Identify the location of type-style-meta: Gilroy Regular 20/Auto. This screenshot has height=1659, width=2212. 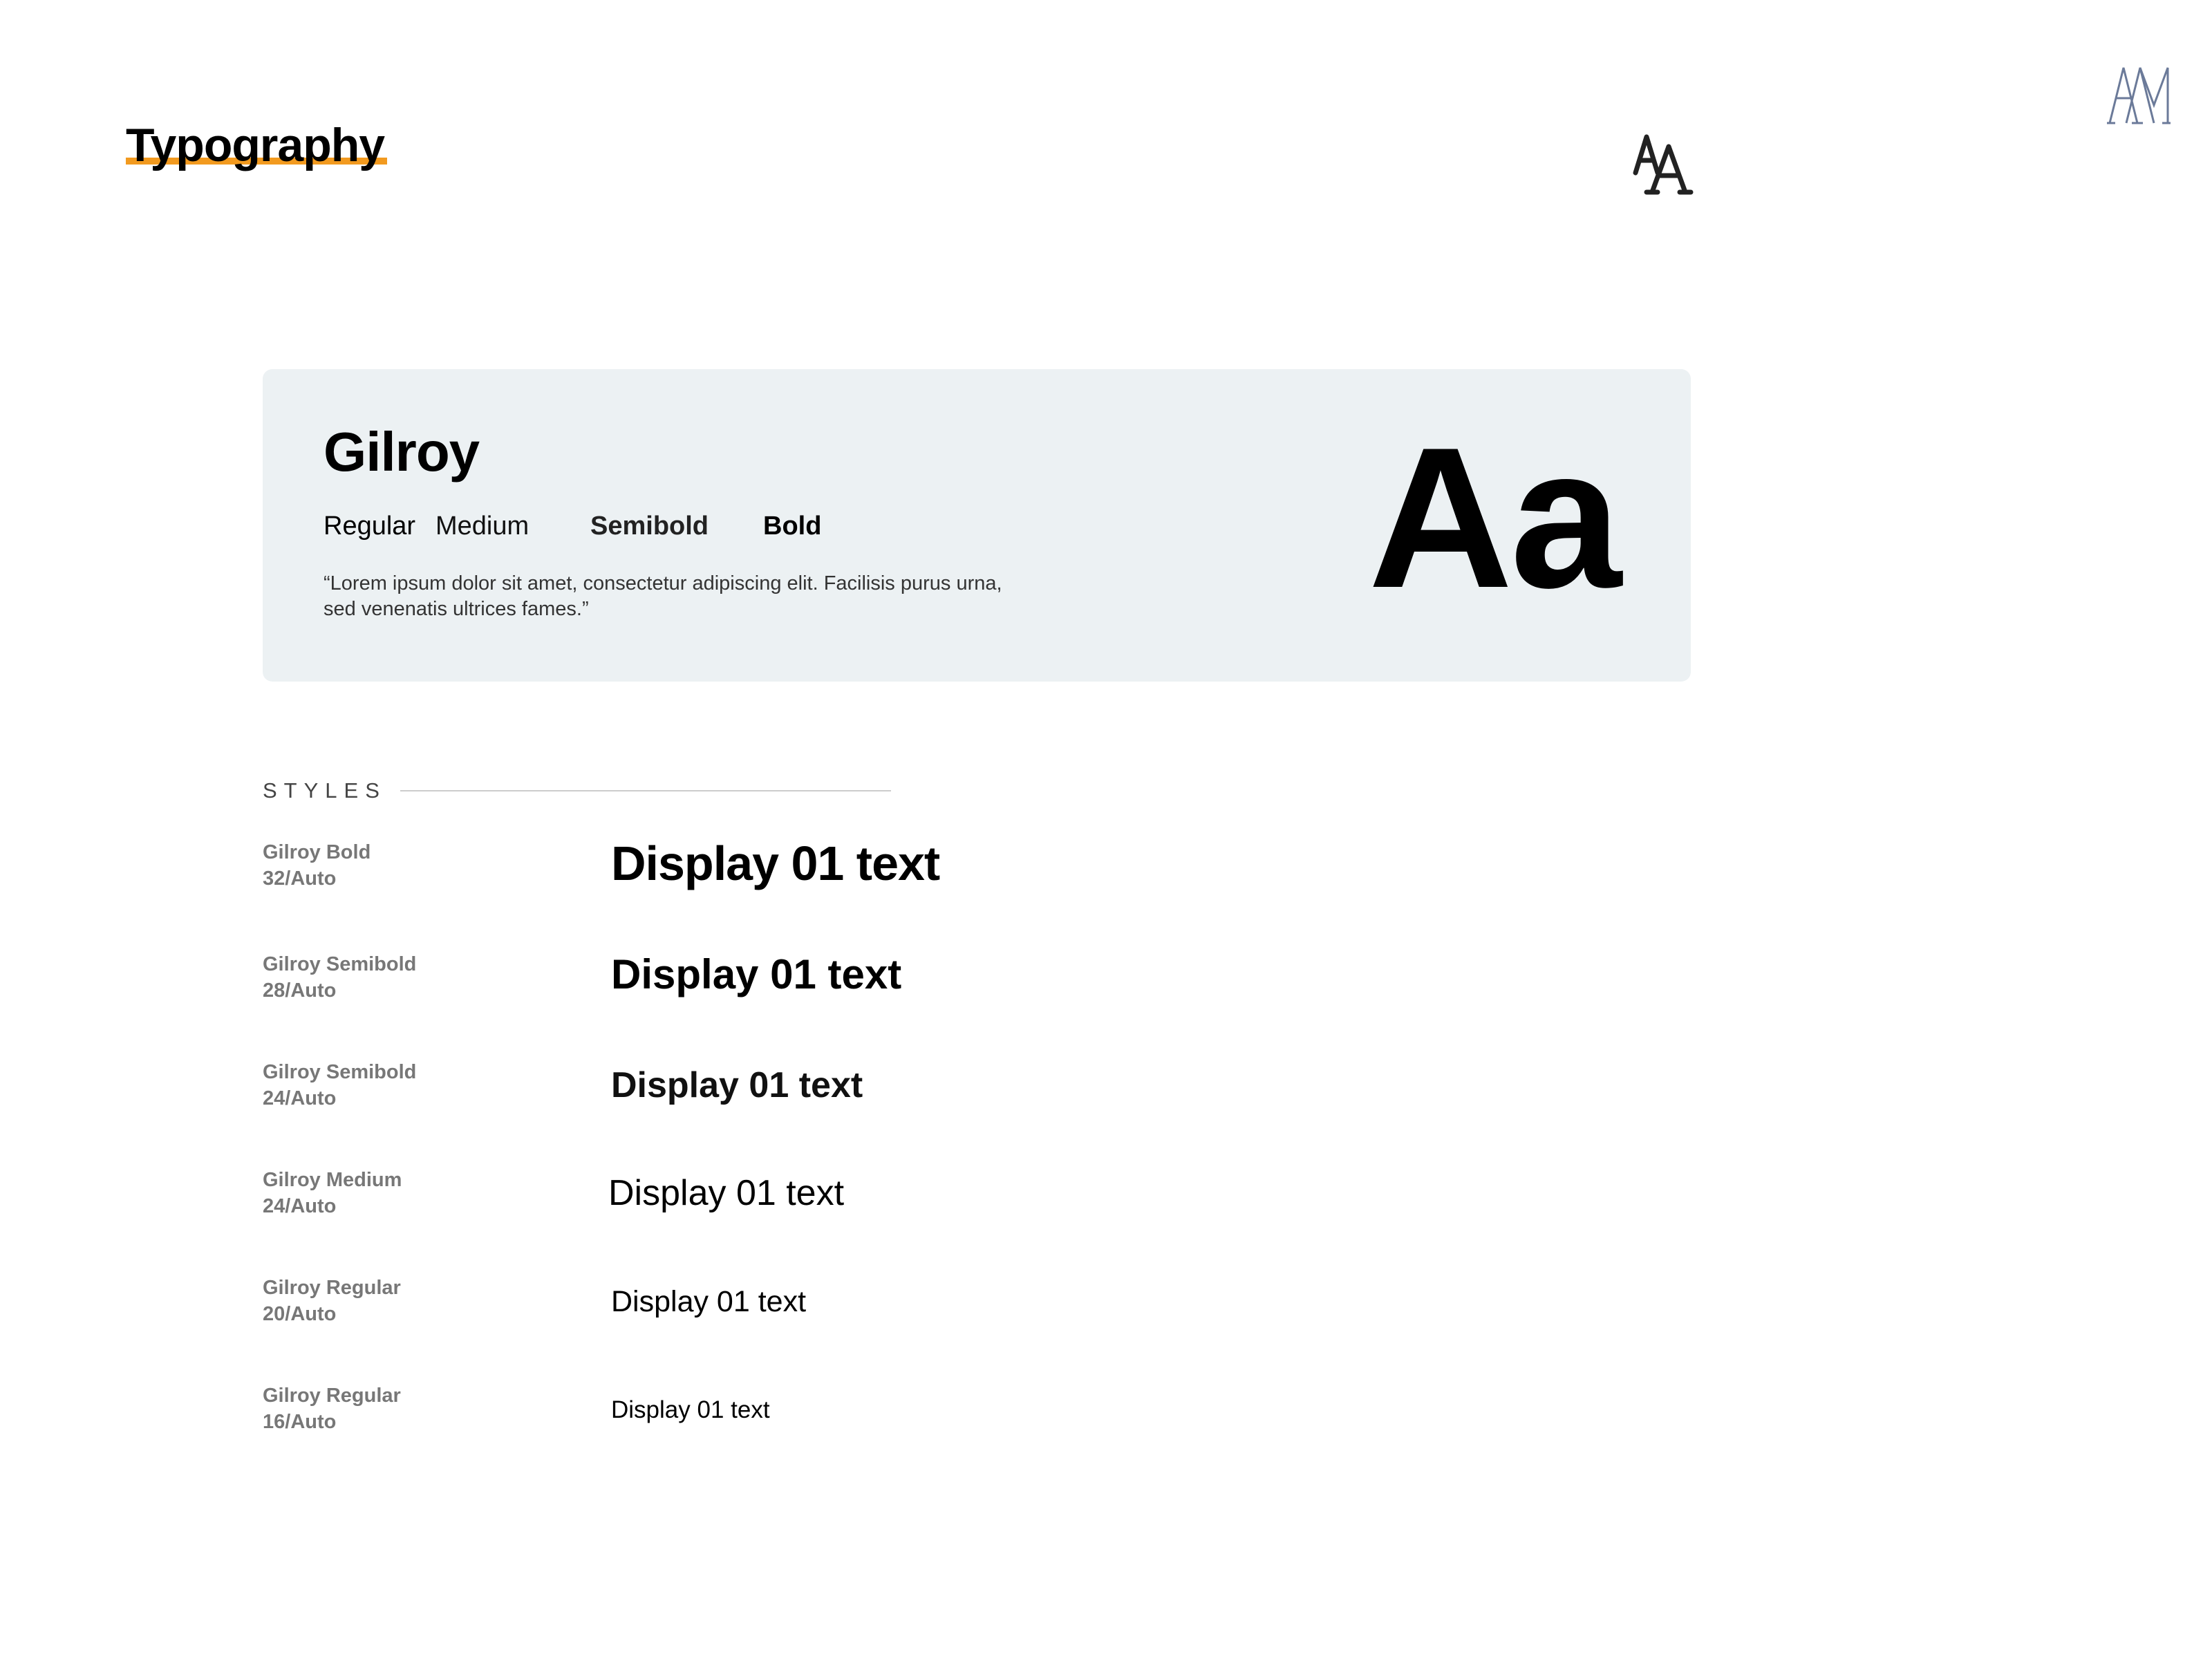
(332, 1301).